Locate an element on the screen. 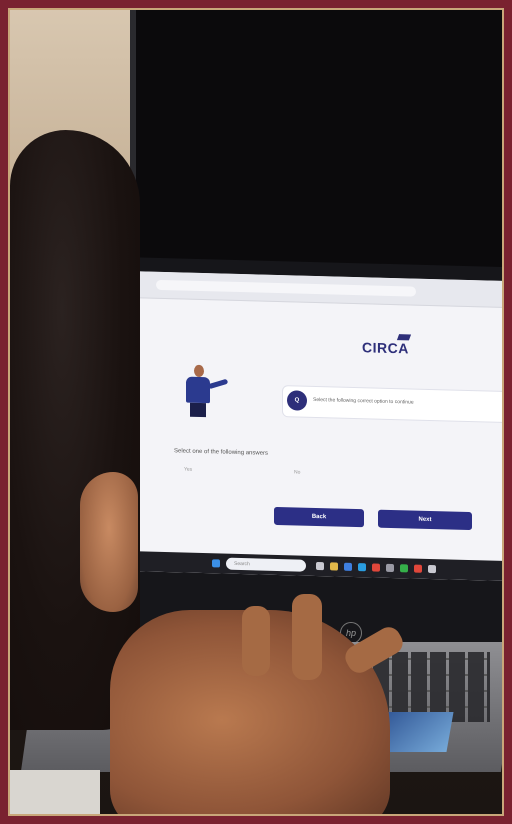 This screenshot has height=824, width=512. windows-icon is located at coordinates (216, 563).